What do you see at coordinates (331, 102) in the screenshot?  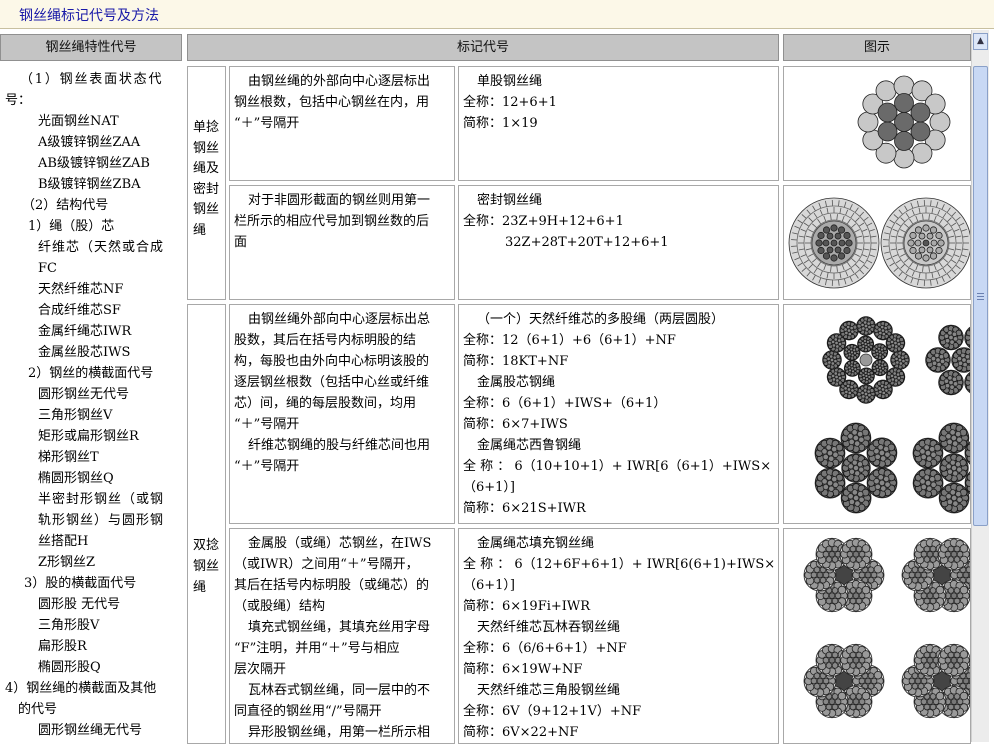 I see `description-line: 钢丝根数，包括中心钢丝在内，用` at bounding box center [331, 102].